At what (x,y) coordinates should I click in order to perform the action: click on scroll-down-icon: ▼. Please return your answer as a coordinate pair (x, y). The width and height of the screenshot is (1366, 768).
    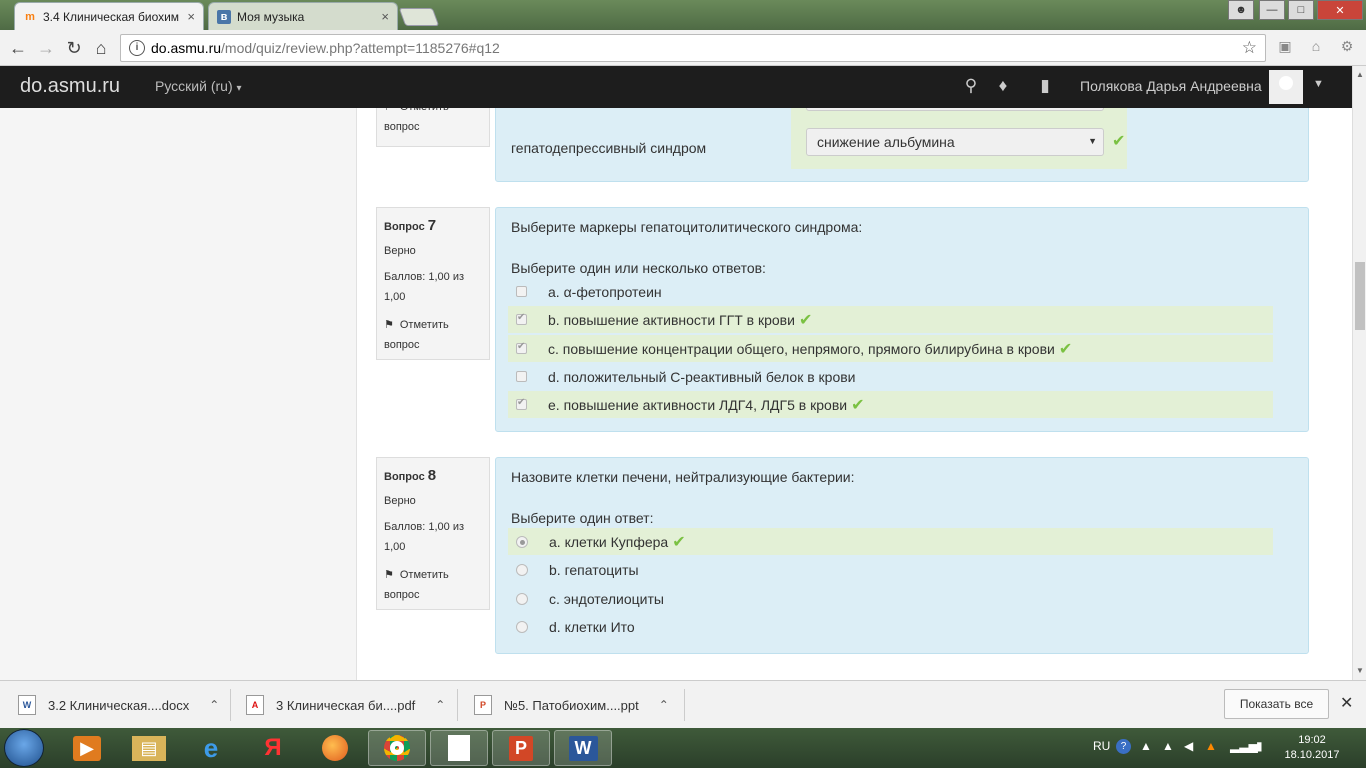
    Looking at the image, I should click on (1360, 670).